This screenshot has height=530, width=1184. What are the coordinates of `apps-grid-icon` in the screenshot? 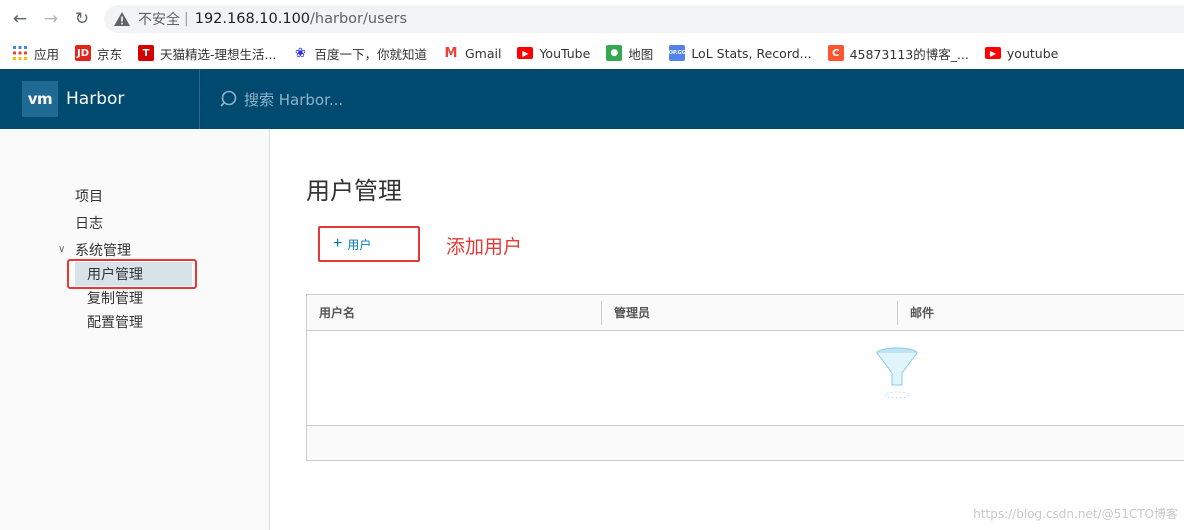 It's located at (20, 53).